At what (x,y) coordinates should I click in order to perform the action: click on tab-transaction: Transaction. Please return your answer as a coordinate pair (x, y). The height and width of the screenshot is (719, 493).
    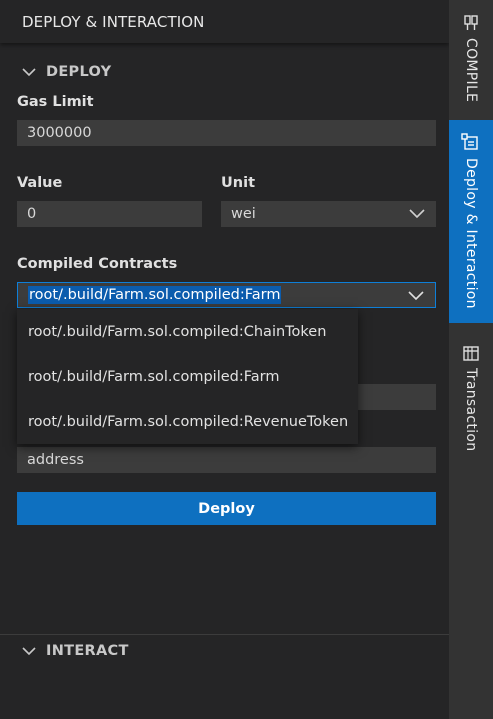
    Looking at the image, I should click on (471, 395).